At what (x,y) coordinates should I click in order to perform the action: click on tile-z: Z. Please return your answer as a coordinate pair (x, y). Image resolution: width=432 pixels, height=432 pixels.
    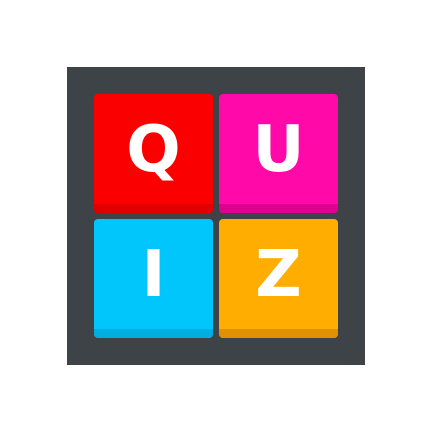
    Looking at the image, I should click on (278, 278).